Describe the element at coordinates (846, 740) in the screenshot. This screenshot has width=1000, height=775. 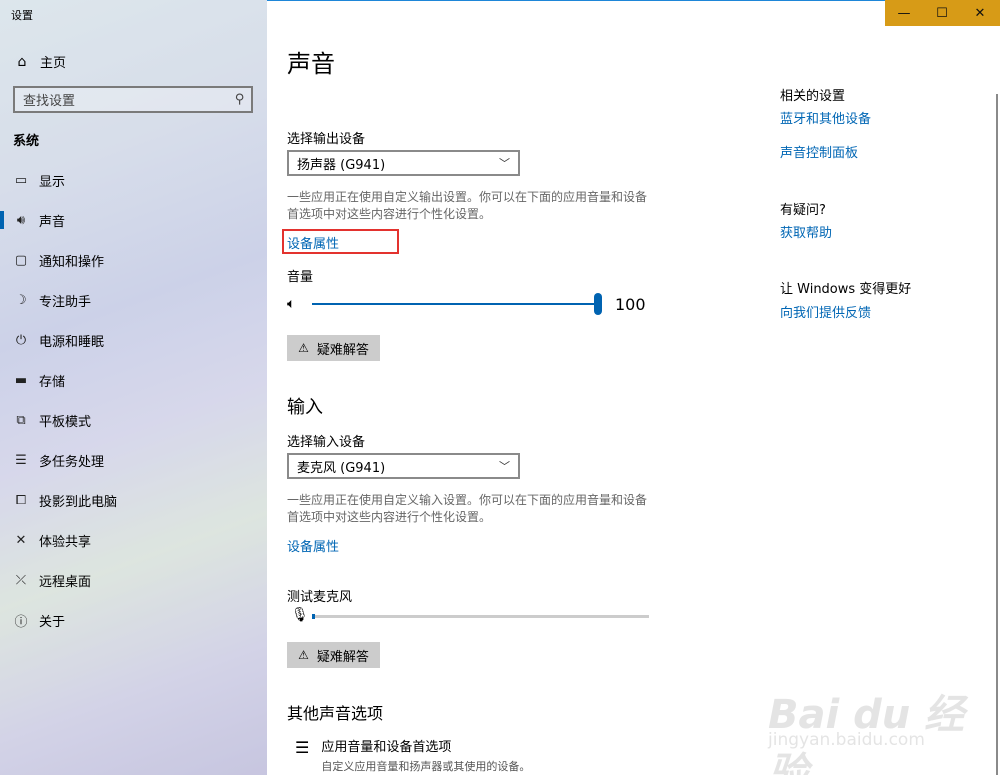
I see `watermark-url: jingyan.baidu.com` at that location.